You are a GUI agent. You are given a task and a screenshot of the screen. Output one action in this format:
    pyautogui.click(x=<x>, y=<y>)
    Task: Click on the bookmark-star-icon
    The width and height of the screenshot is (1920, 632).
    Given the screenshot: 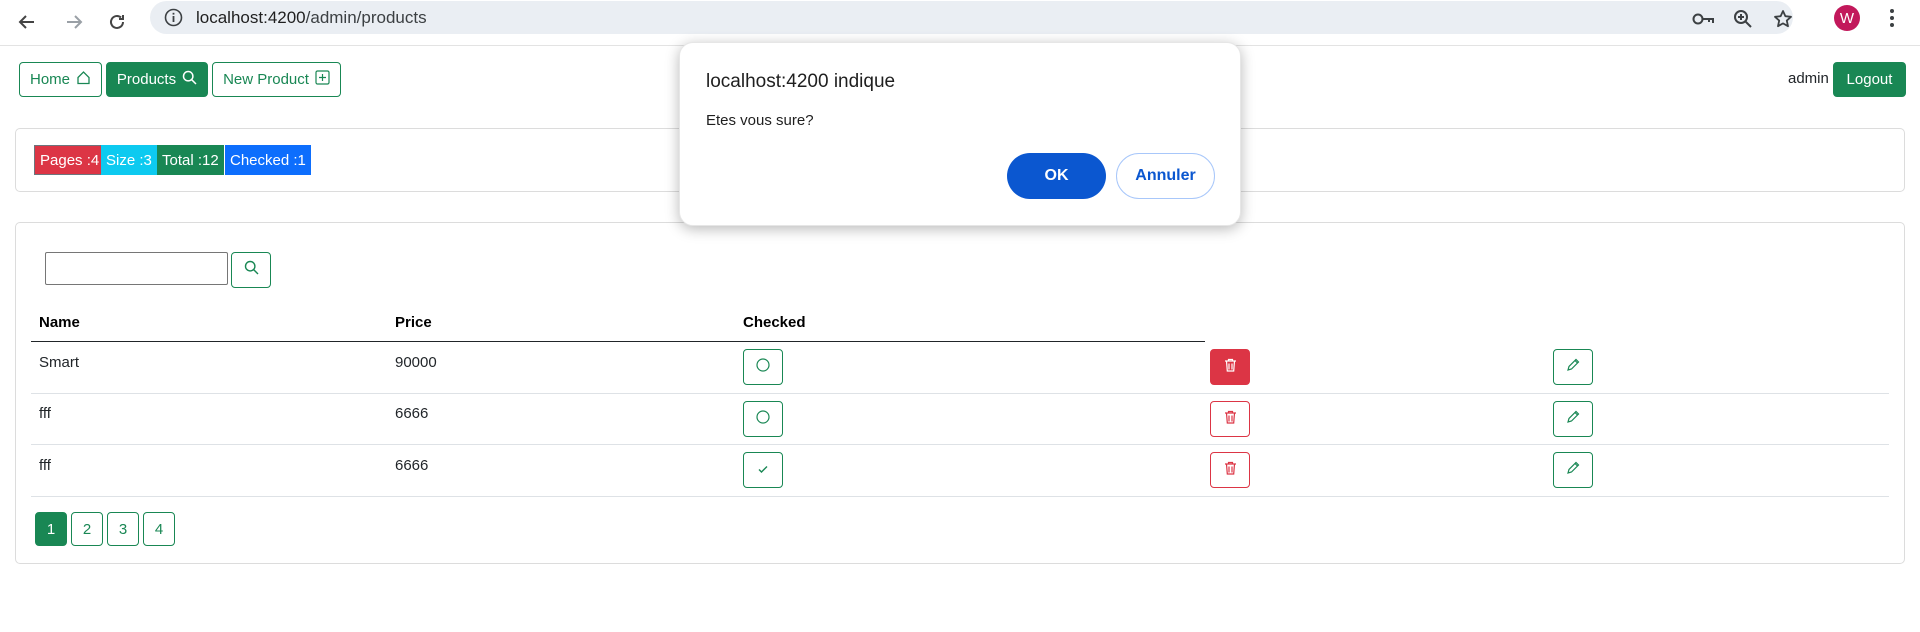 What is the action you would take?
    pyautogui.click(x=1783, y=19)
    